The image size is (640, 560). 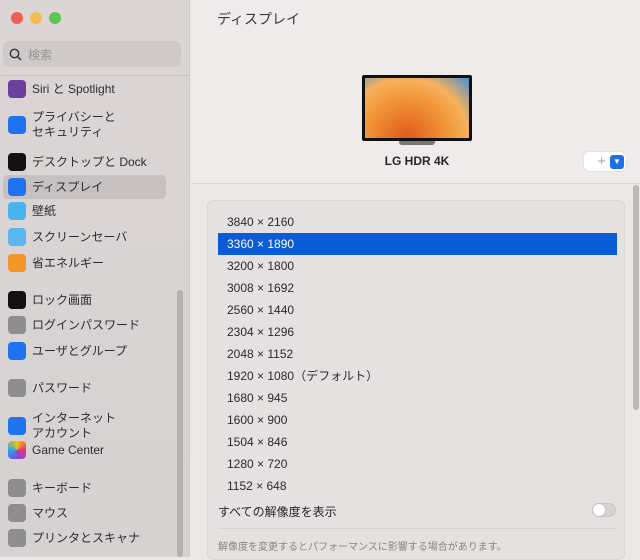 What do you see at coordinates (417, 244) in the screenshot?
I see `resolution-option: 3360 × 1890` at bounding box center [417, 244].